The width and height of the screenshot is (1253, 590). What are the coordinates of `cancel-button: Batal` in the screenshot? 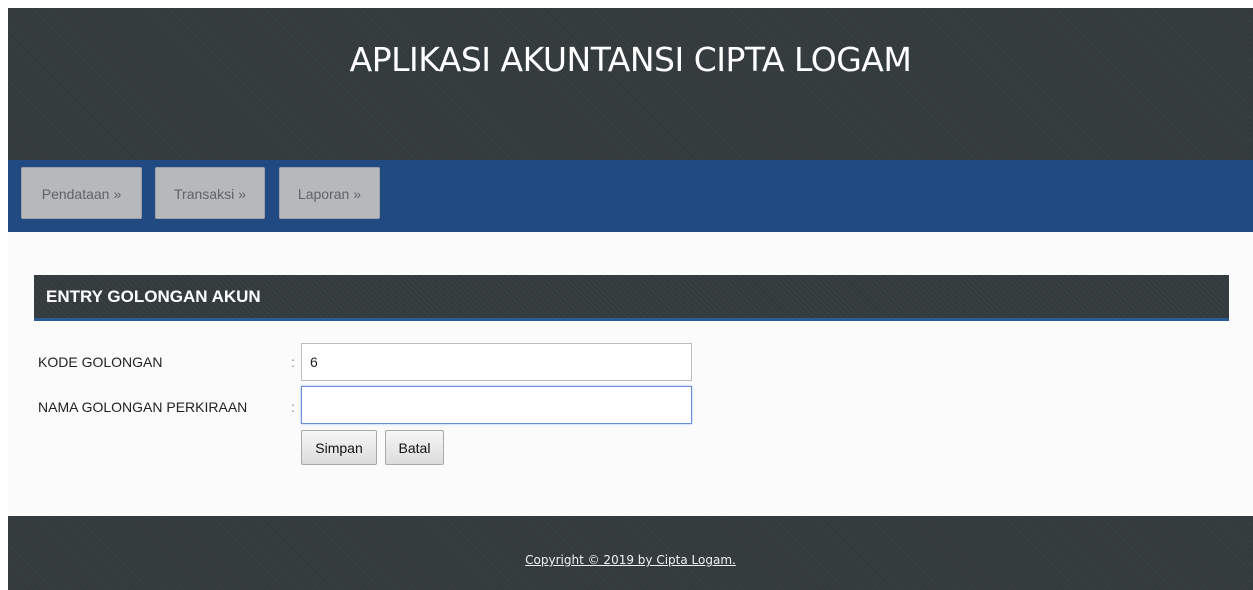 It's located at (414, 447).